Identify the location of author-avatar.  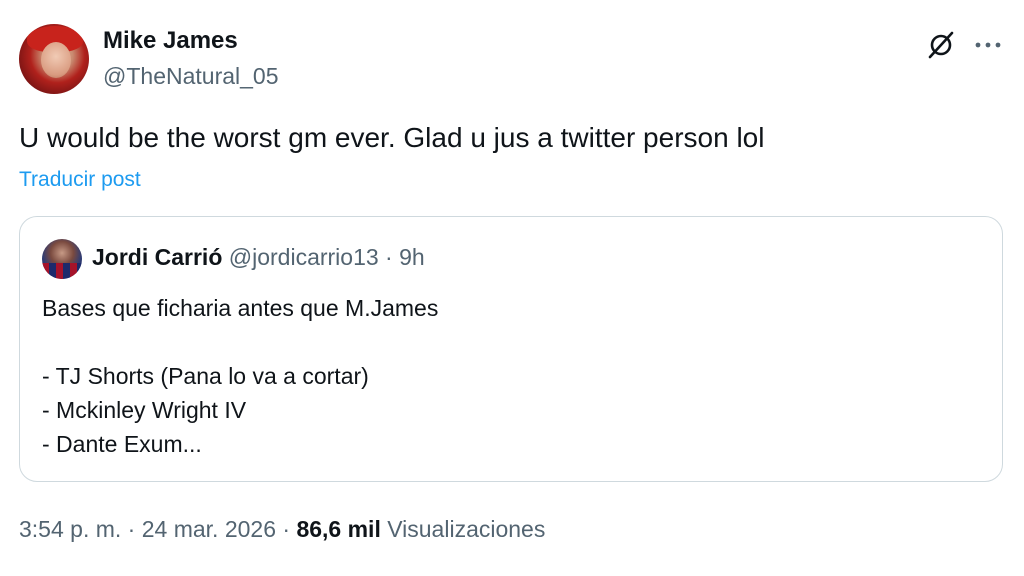
(54, 59).